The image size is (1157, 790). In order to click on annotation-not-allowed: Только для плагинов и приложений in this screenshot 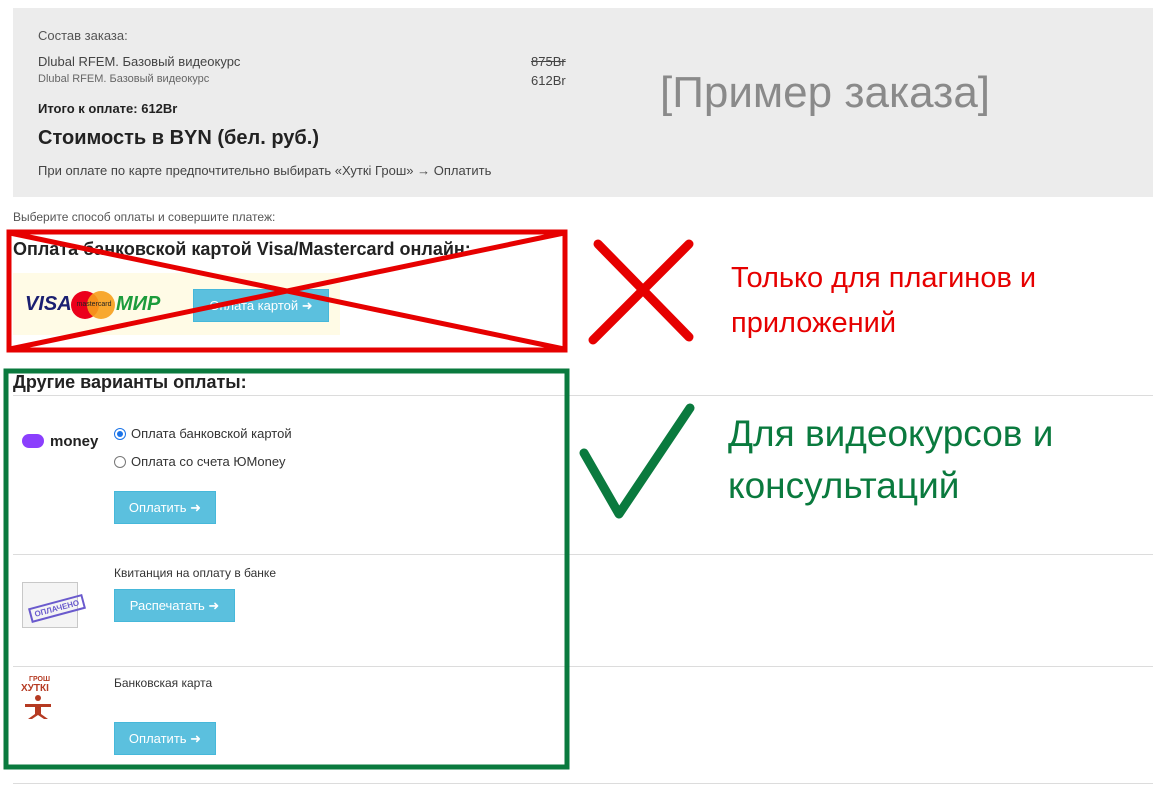, I will do `click(884, 300)`.